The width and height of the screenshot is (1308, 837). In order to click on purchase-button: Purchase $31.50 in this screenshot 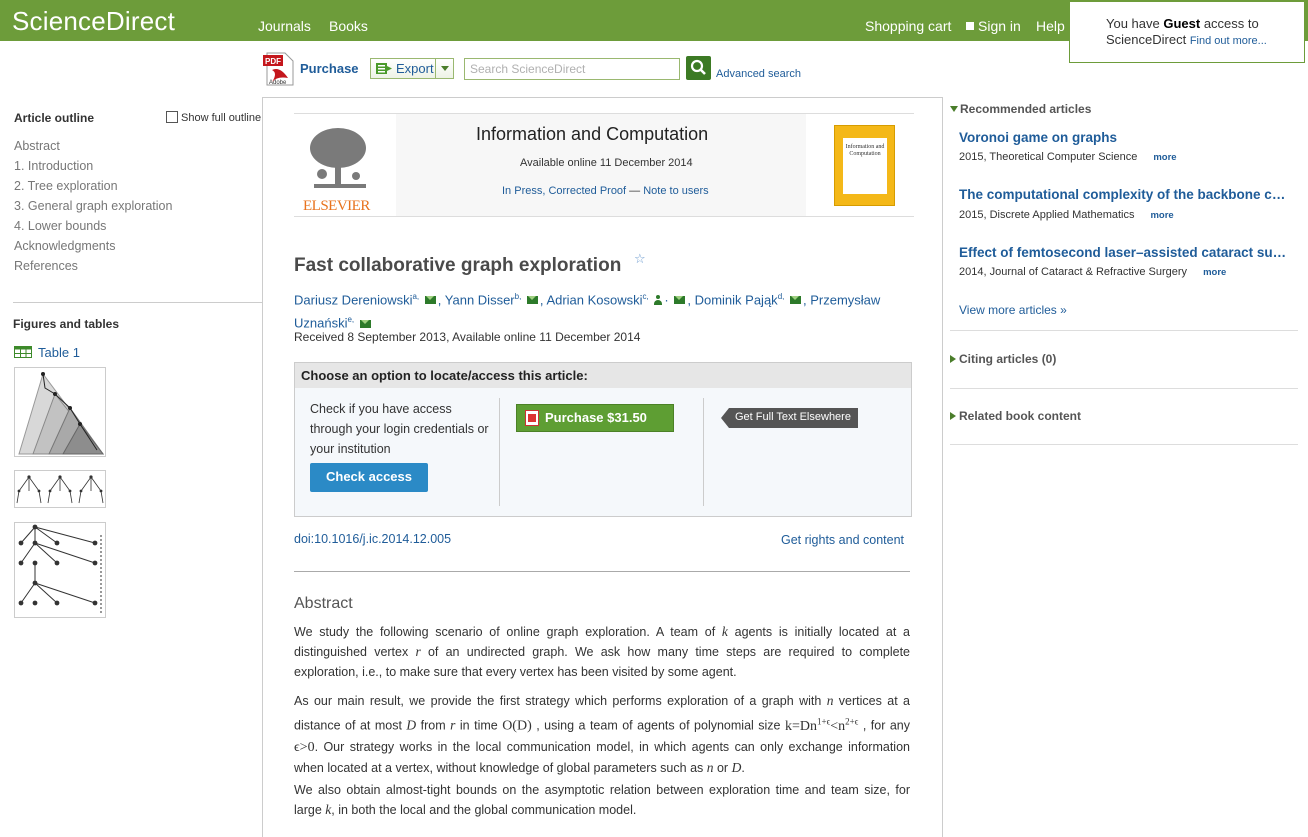, I will do `click(595, 418)`.